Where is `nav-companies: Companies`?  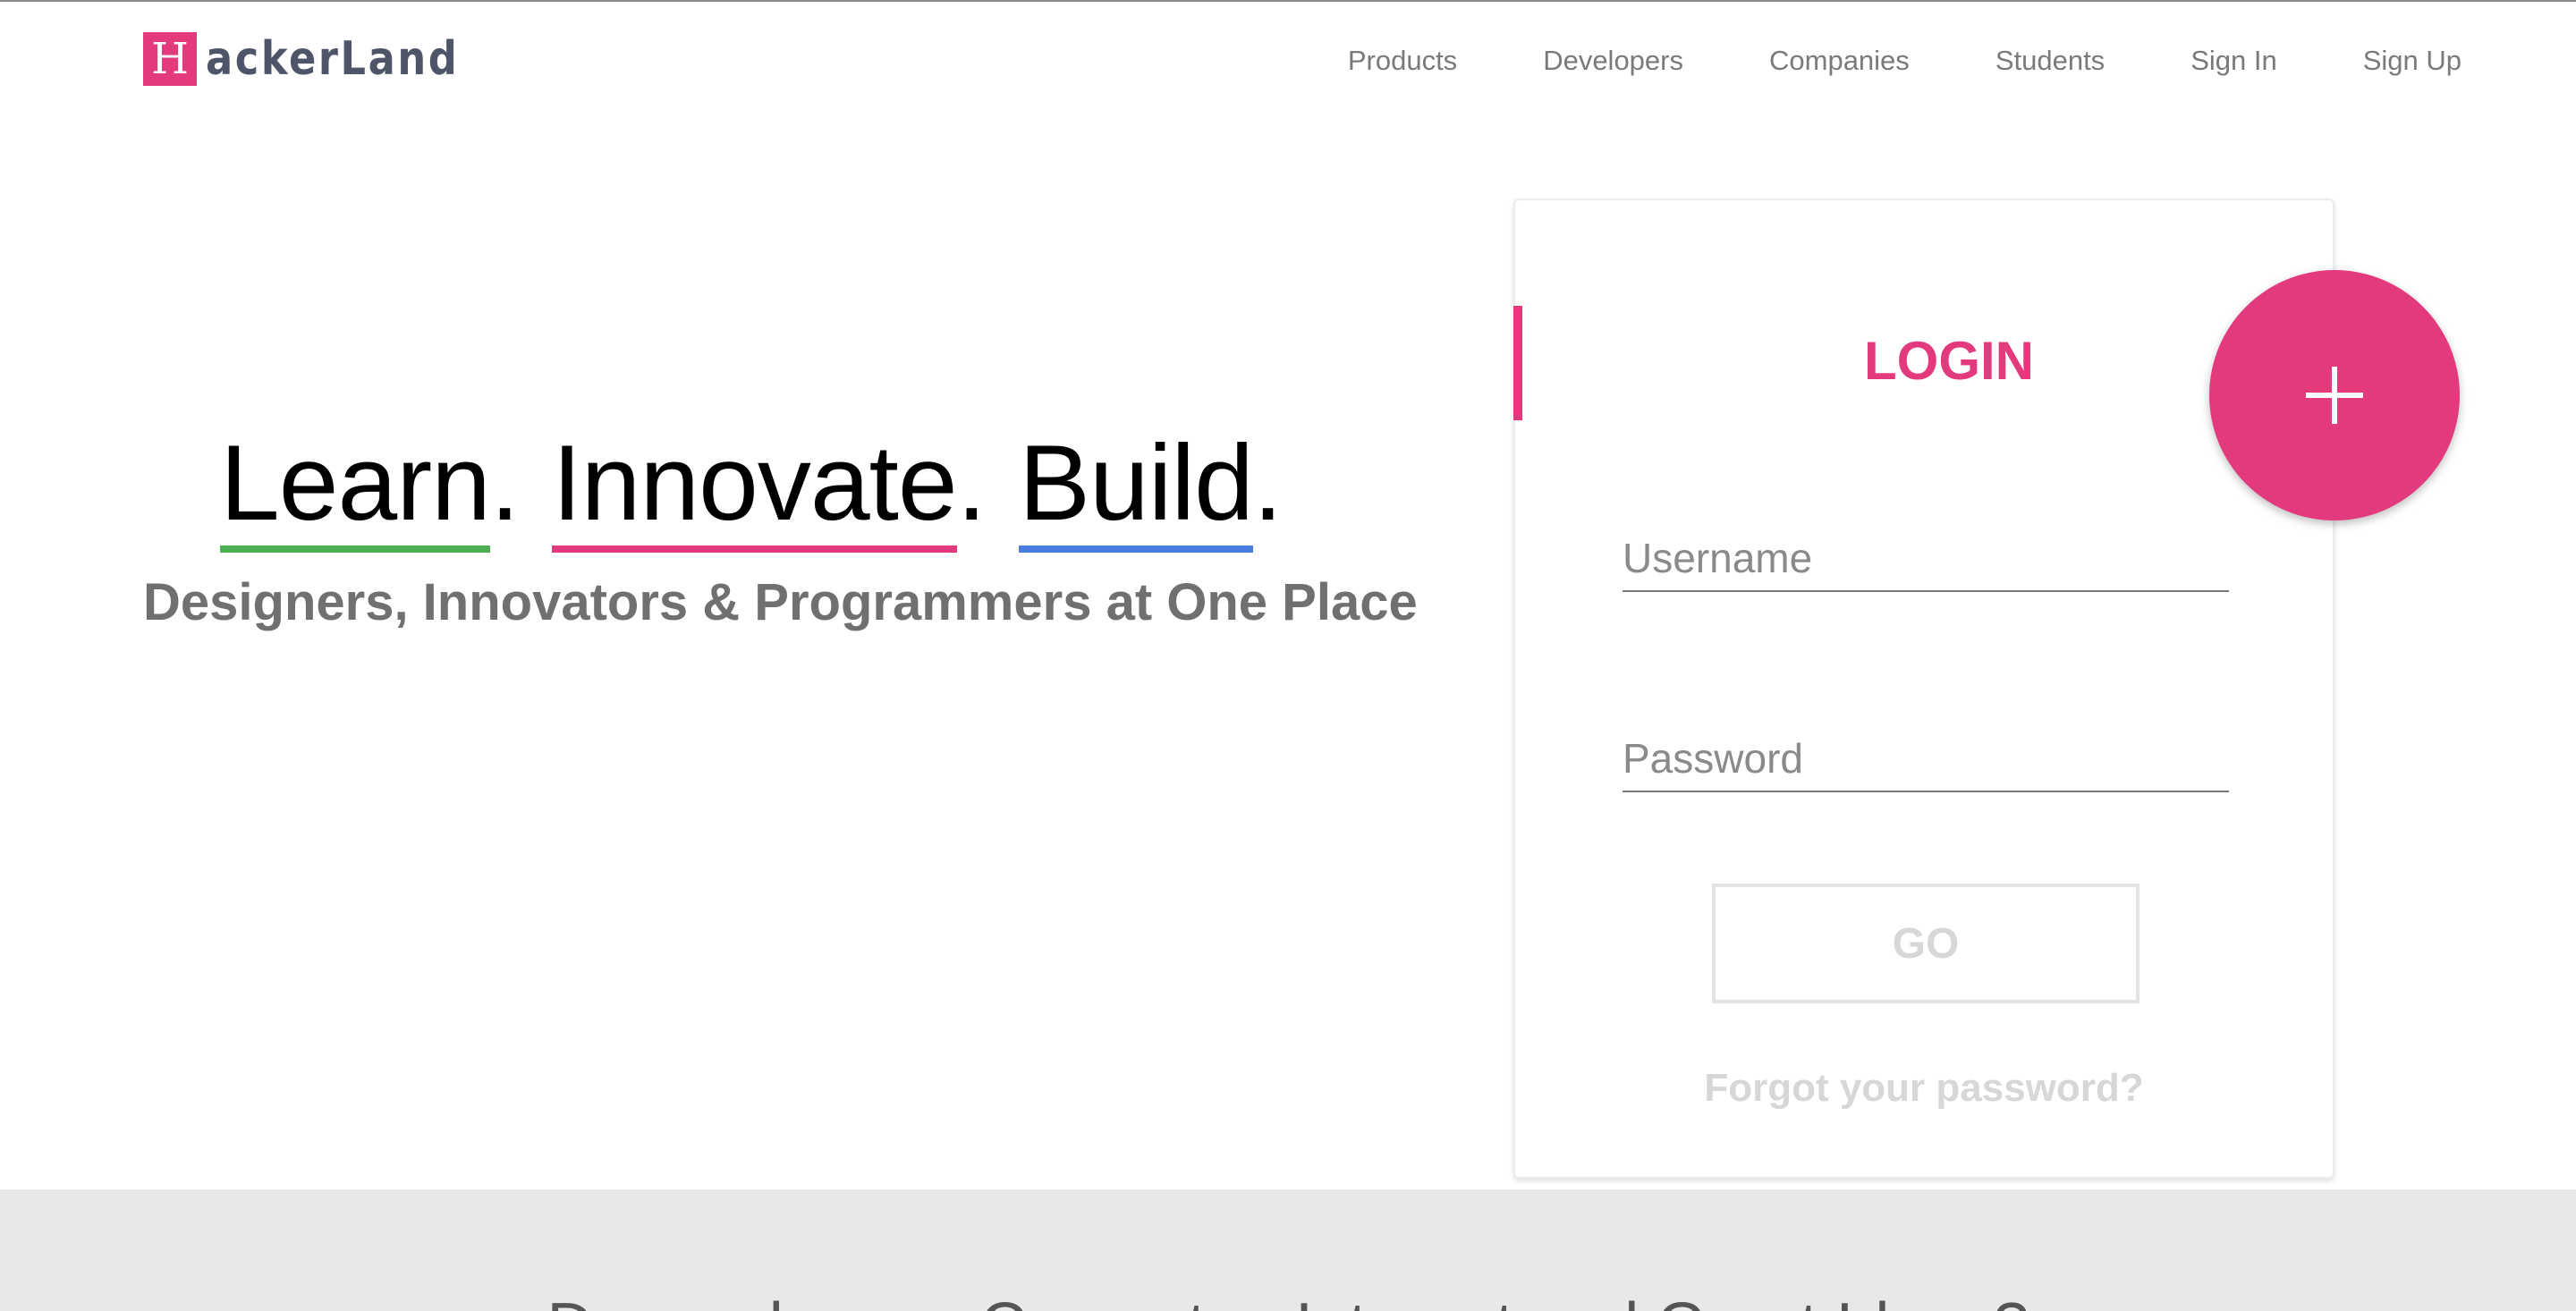
nav-companies: Companies is located at coordinates (1839, 61).